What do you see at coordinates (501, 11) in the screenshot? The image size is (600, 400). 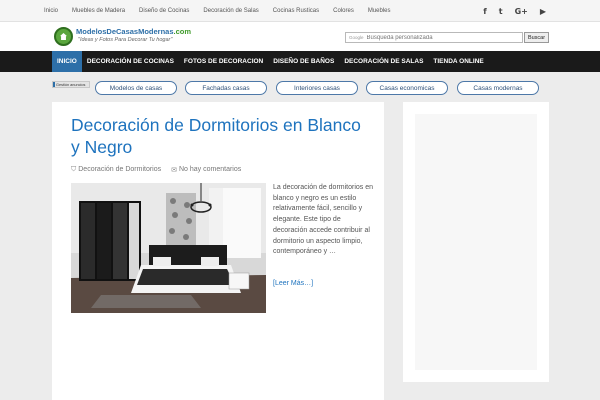 I see `twitter-icon: t` at bounding box center [501, 11].